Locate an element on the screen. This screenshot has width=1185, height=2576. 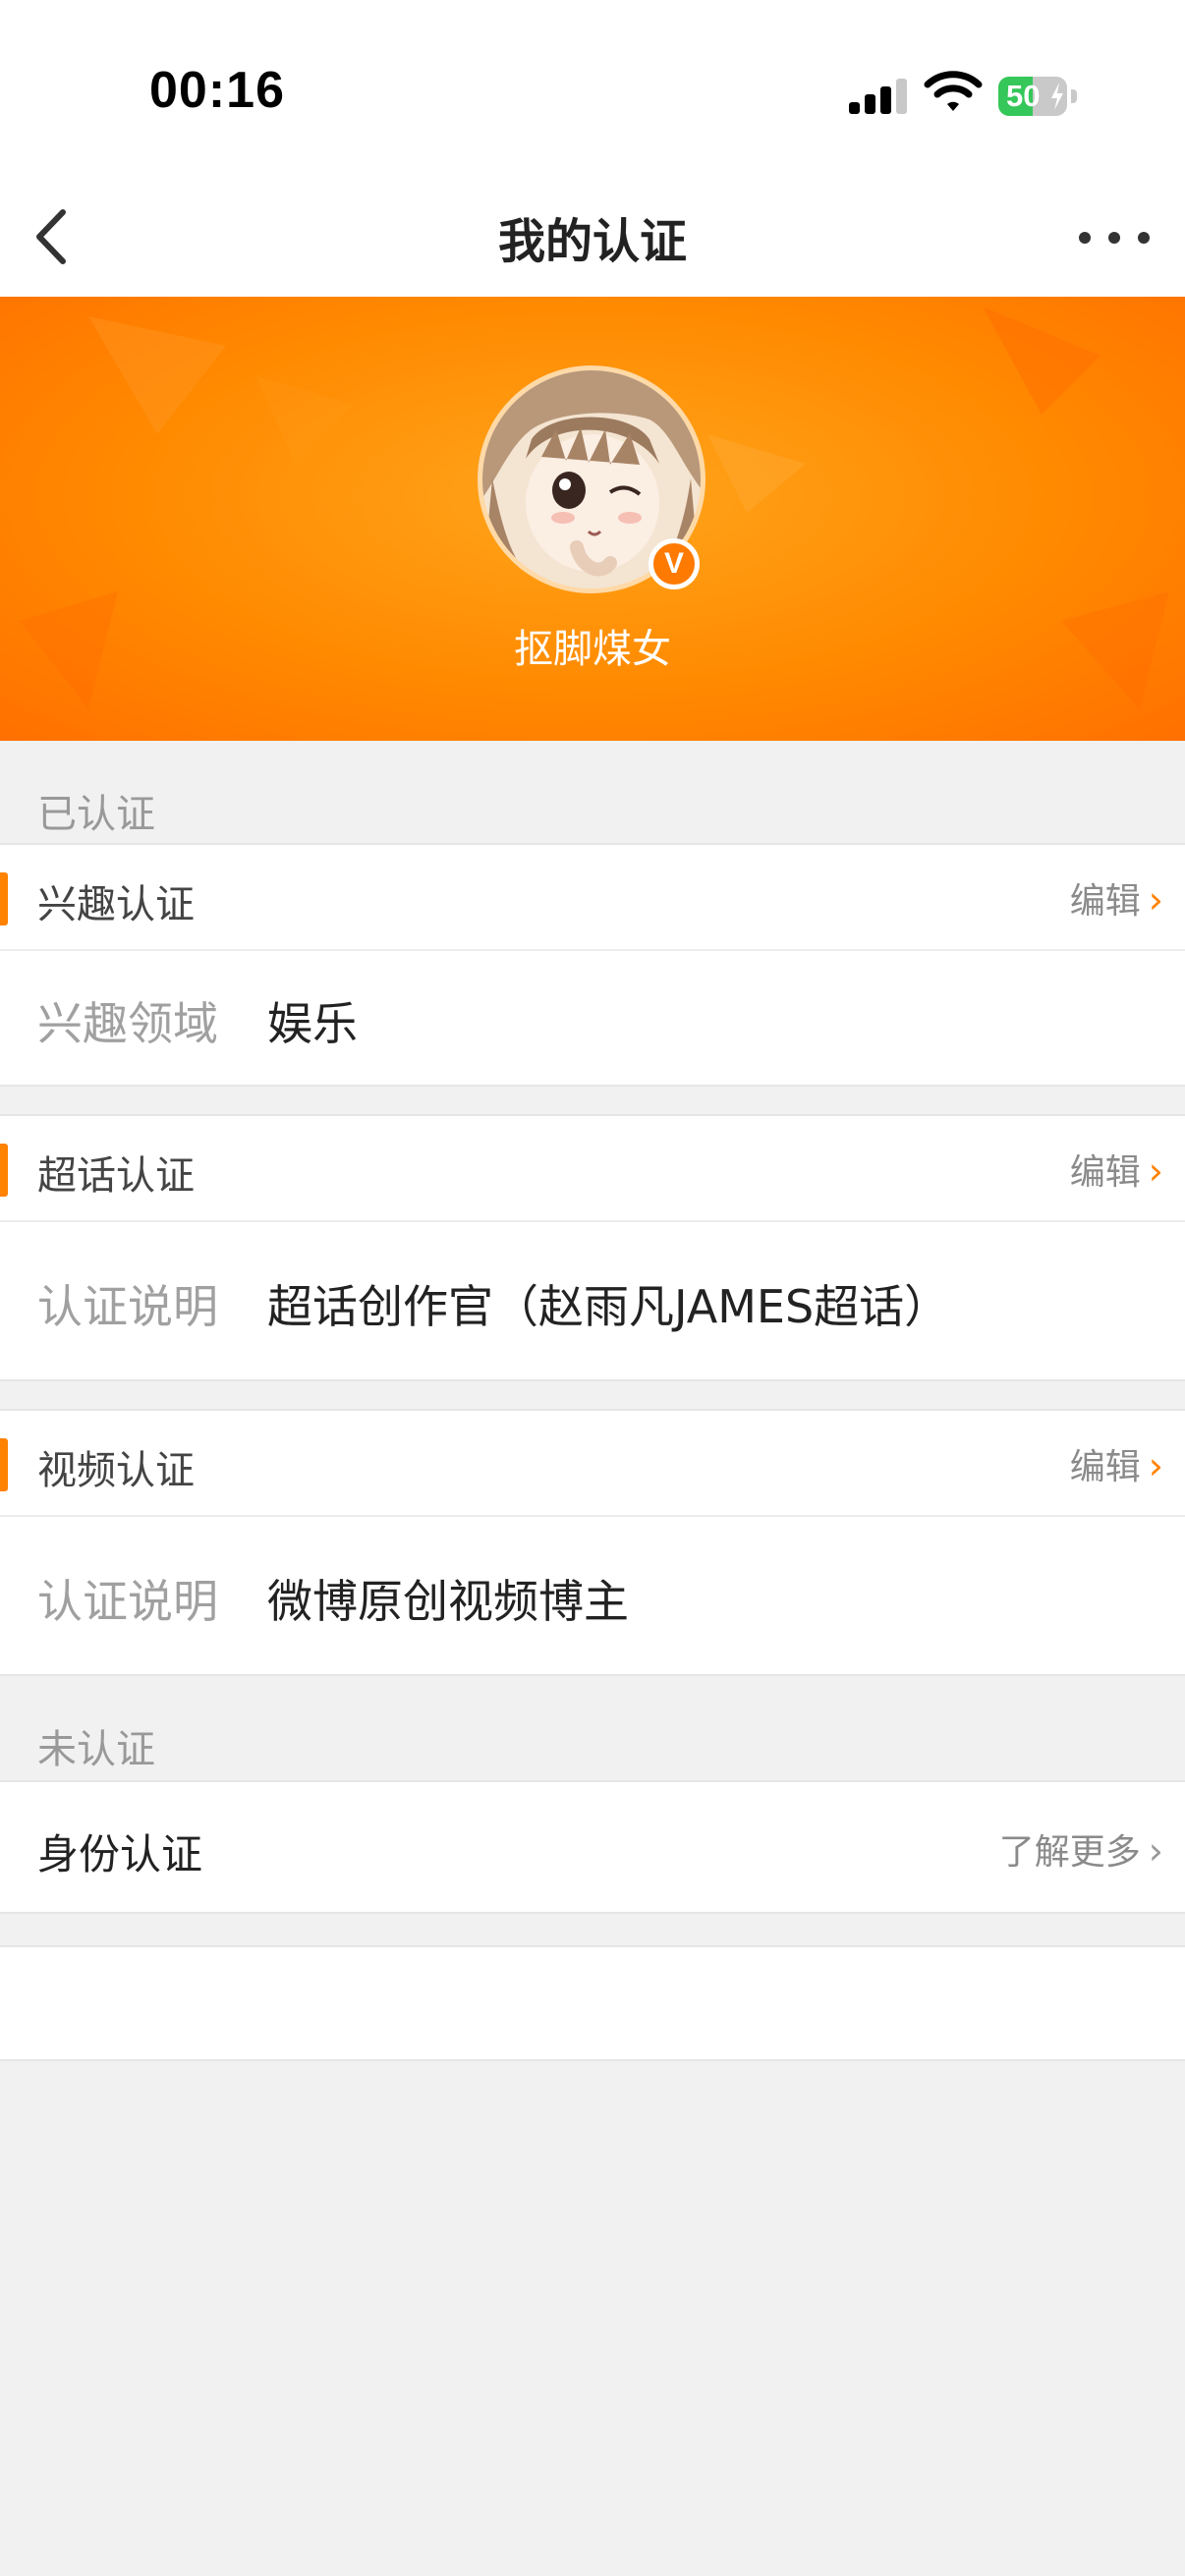
supertopic-cert-card: 超话认证 编辑 › 认证说明 超话创作官（赵雨凡JAMES超话） is located at coordinates (592, 1247).